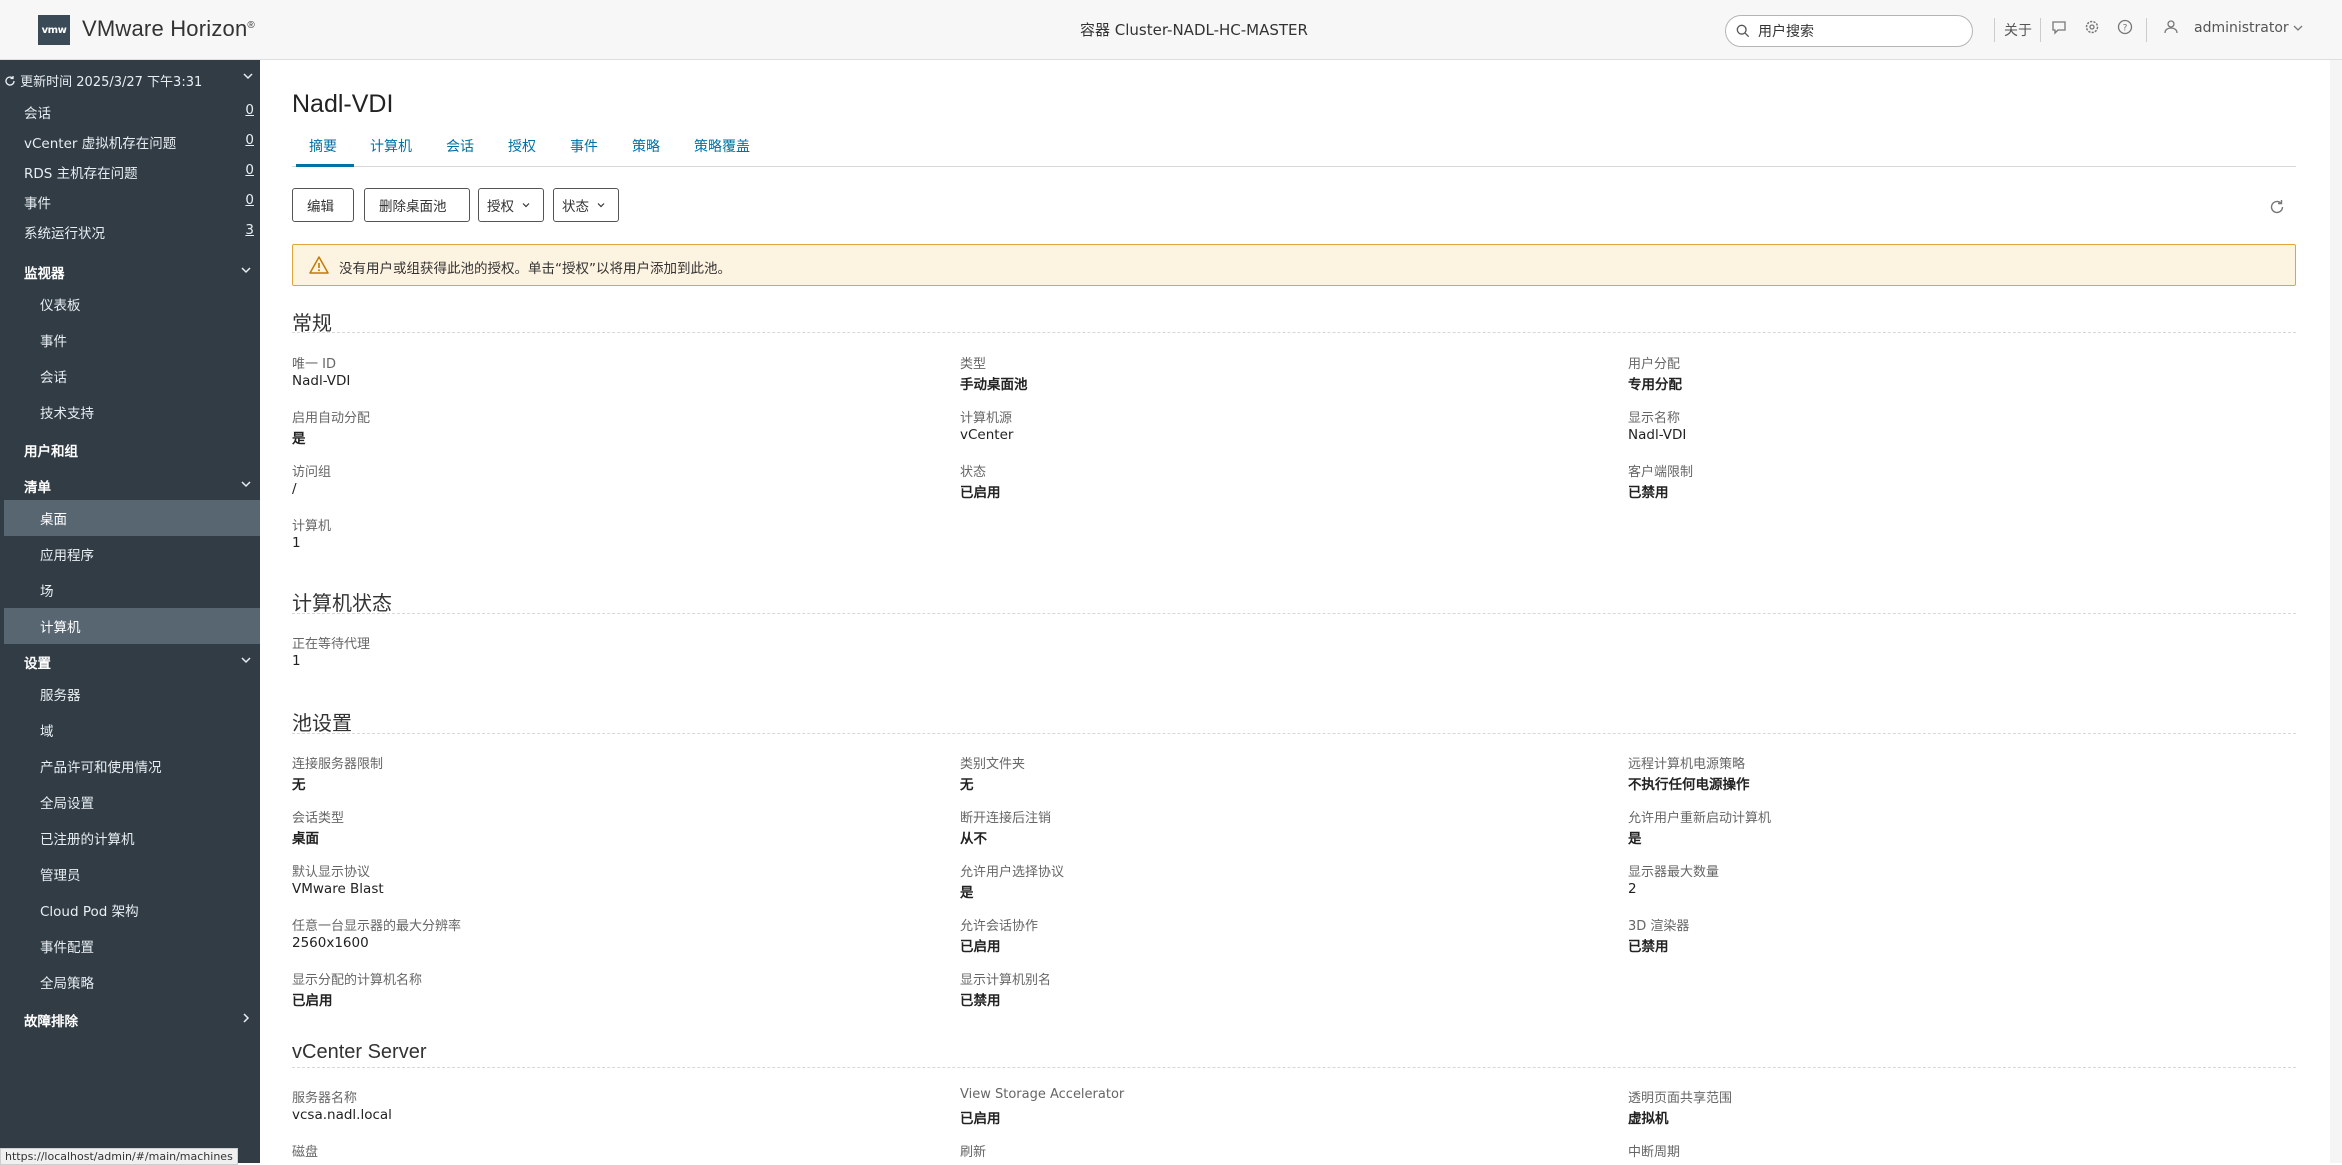 The height and width of the screenshot is (1165, 2342). I want to click on tab-policy-overrides: 策略覆盖, so click(722, 146).